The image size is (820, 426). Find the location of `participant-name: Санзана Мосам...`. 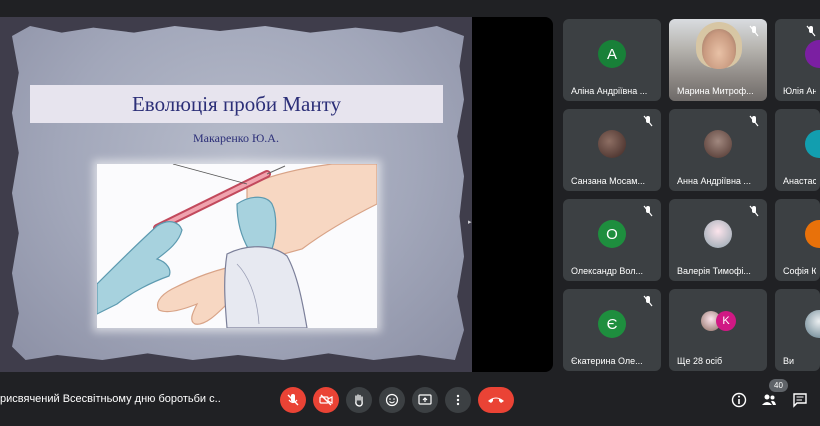

participant-name: Санзана Мосам... is located at coordinates (608, 181).